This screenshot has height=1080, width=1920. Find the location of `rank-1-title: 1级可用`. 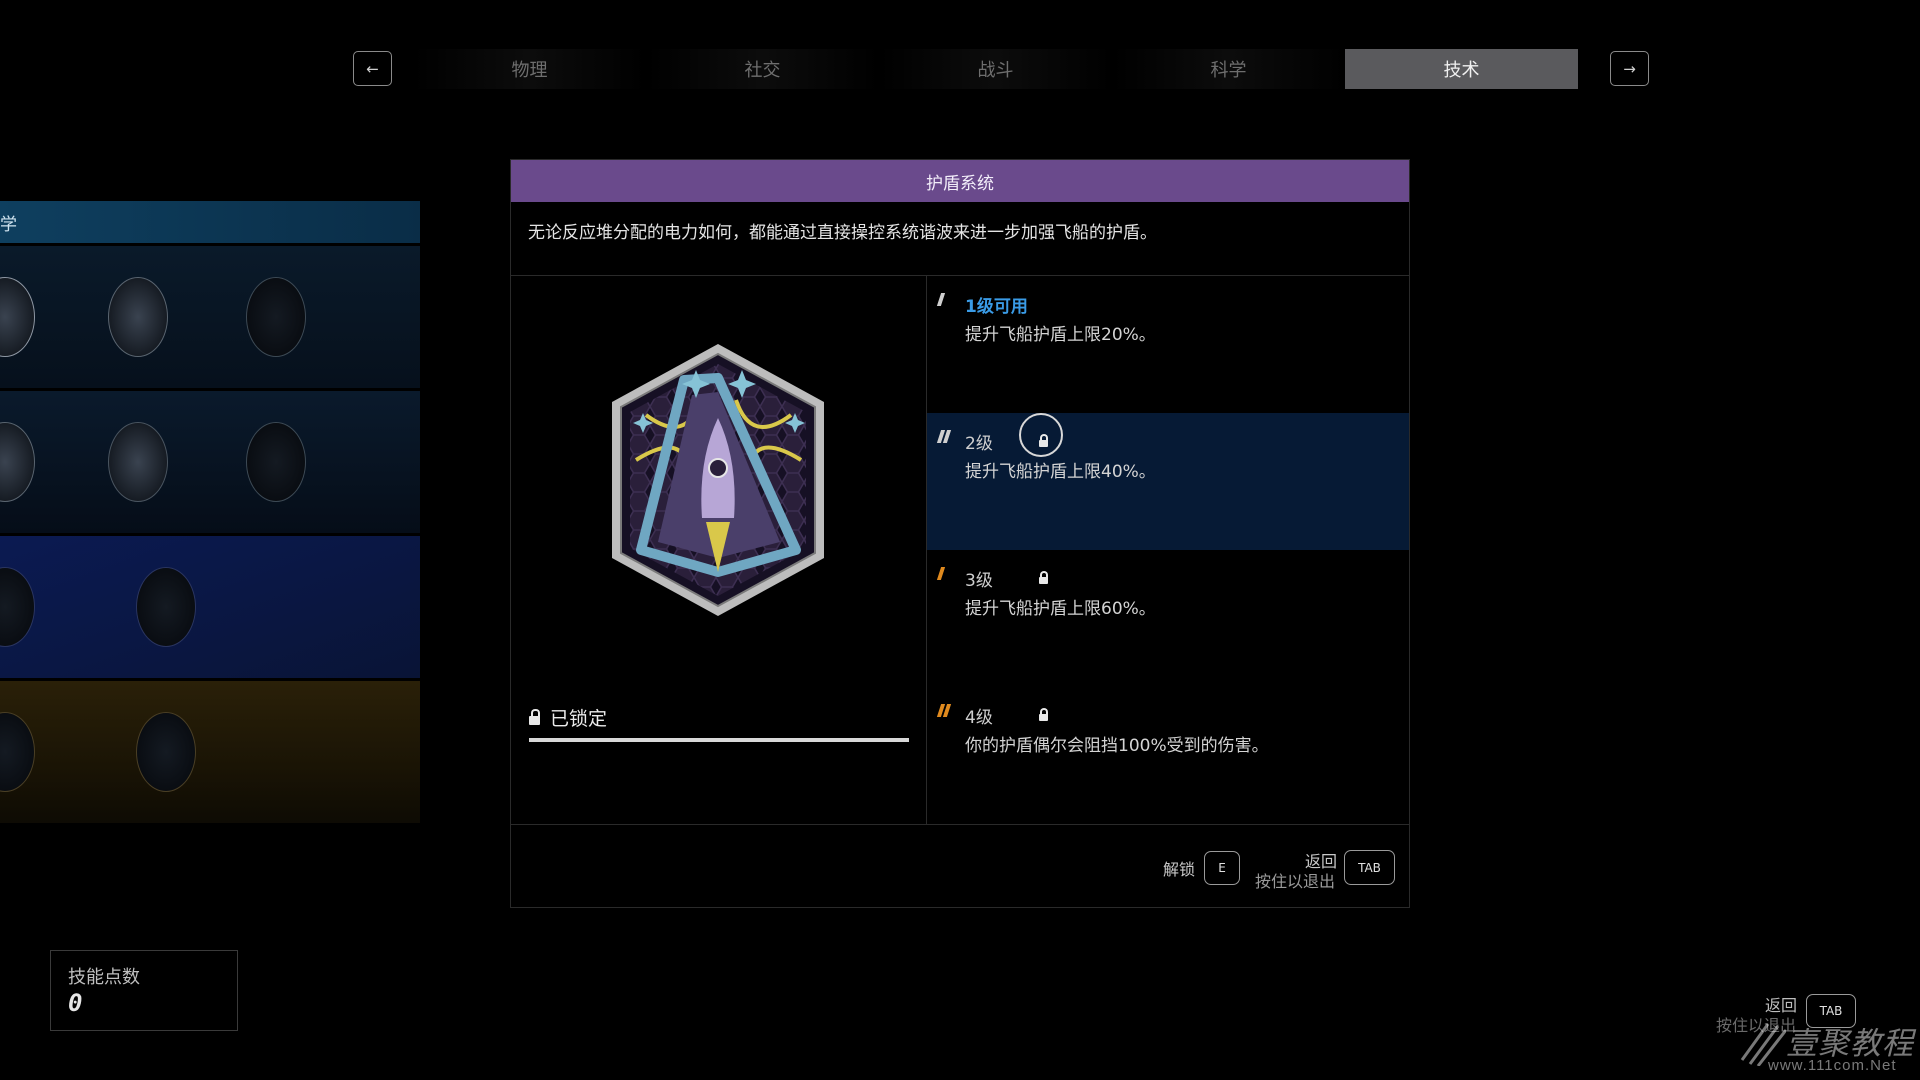

rank-1-title: 1级可用 is located at coordinates (996, 307).